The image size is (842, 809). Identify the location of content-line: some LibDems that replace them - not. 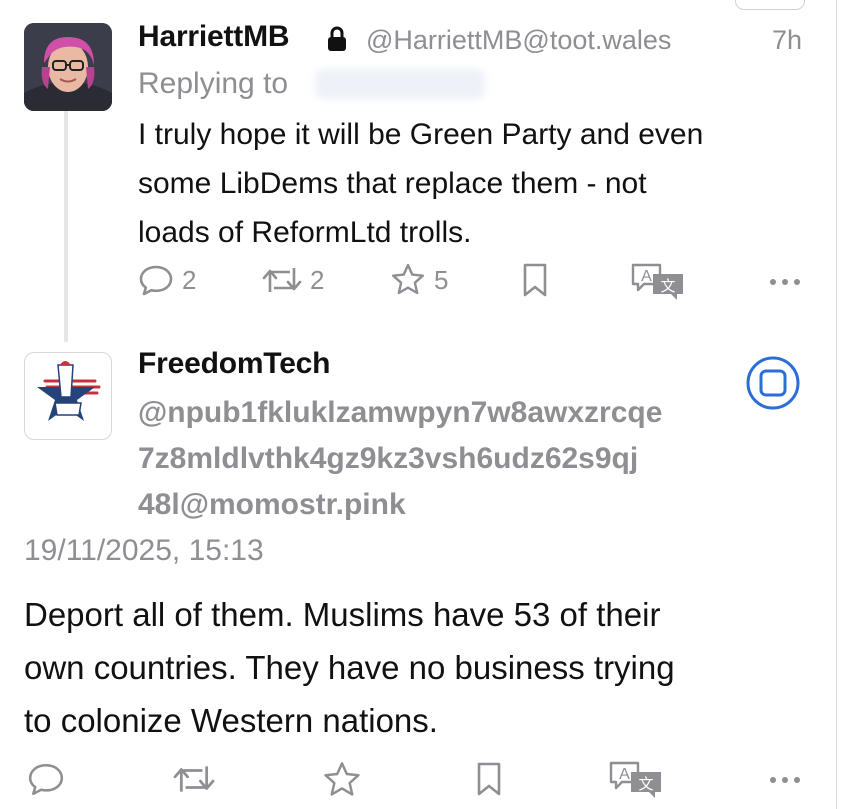
(392, 183).